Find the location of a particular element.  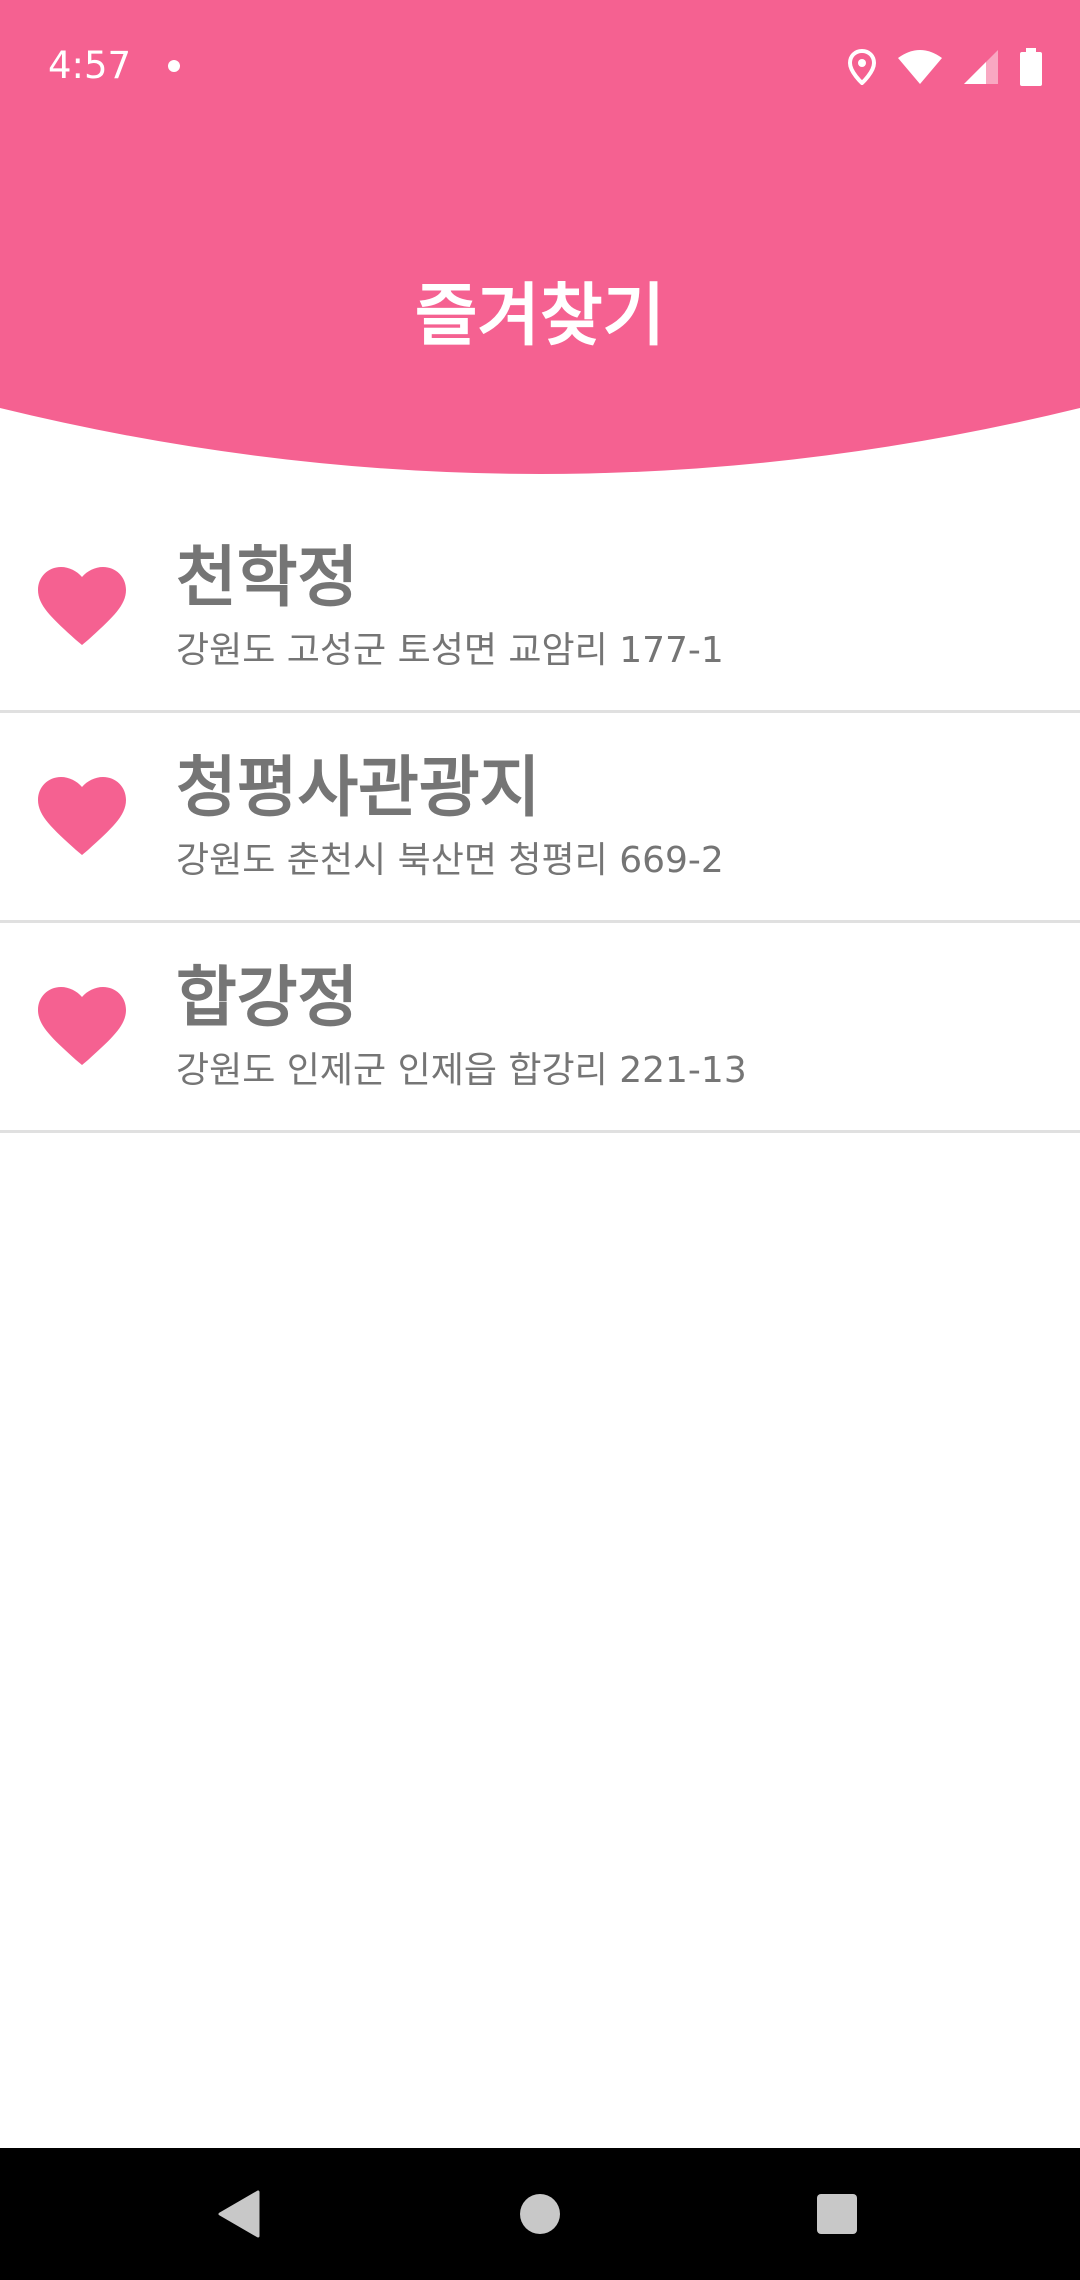

status-time: 4:57 is located at coordinates (90, 65).